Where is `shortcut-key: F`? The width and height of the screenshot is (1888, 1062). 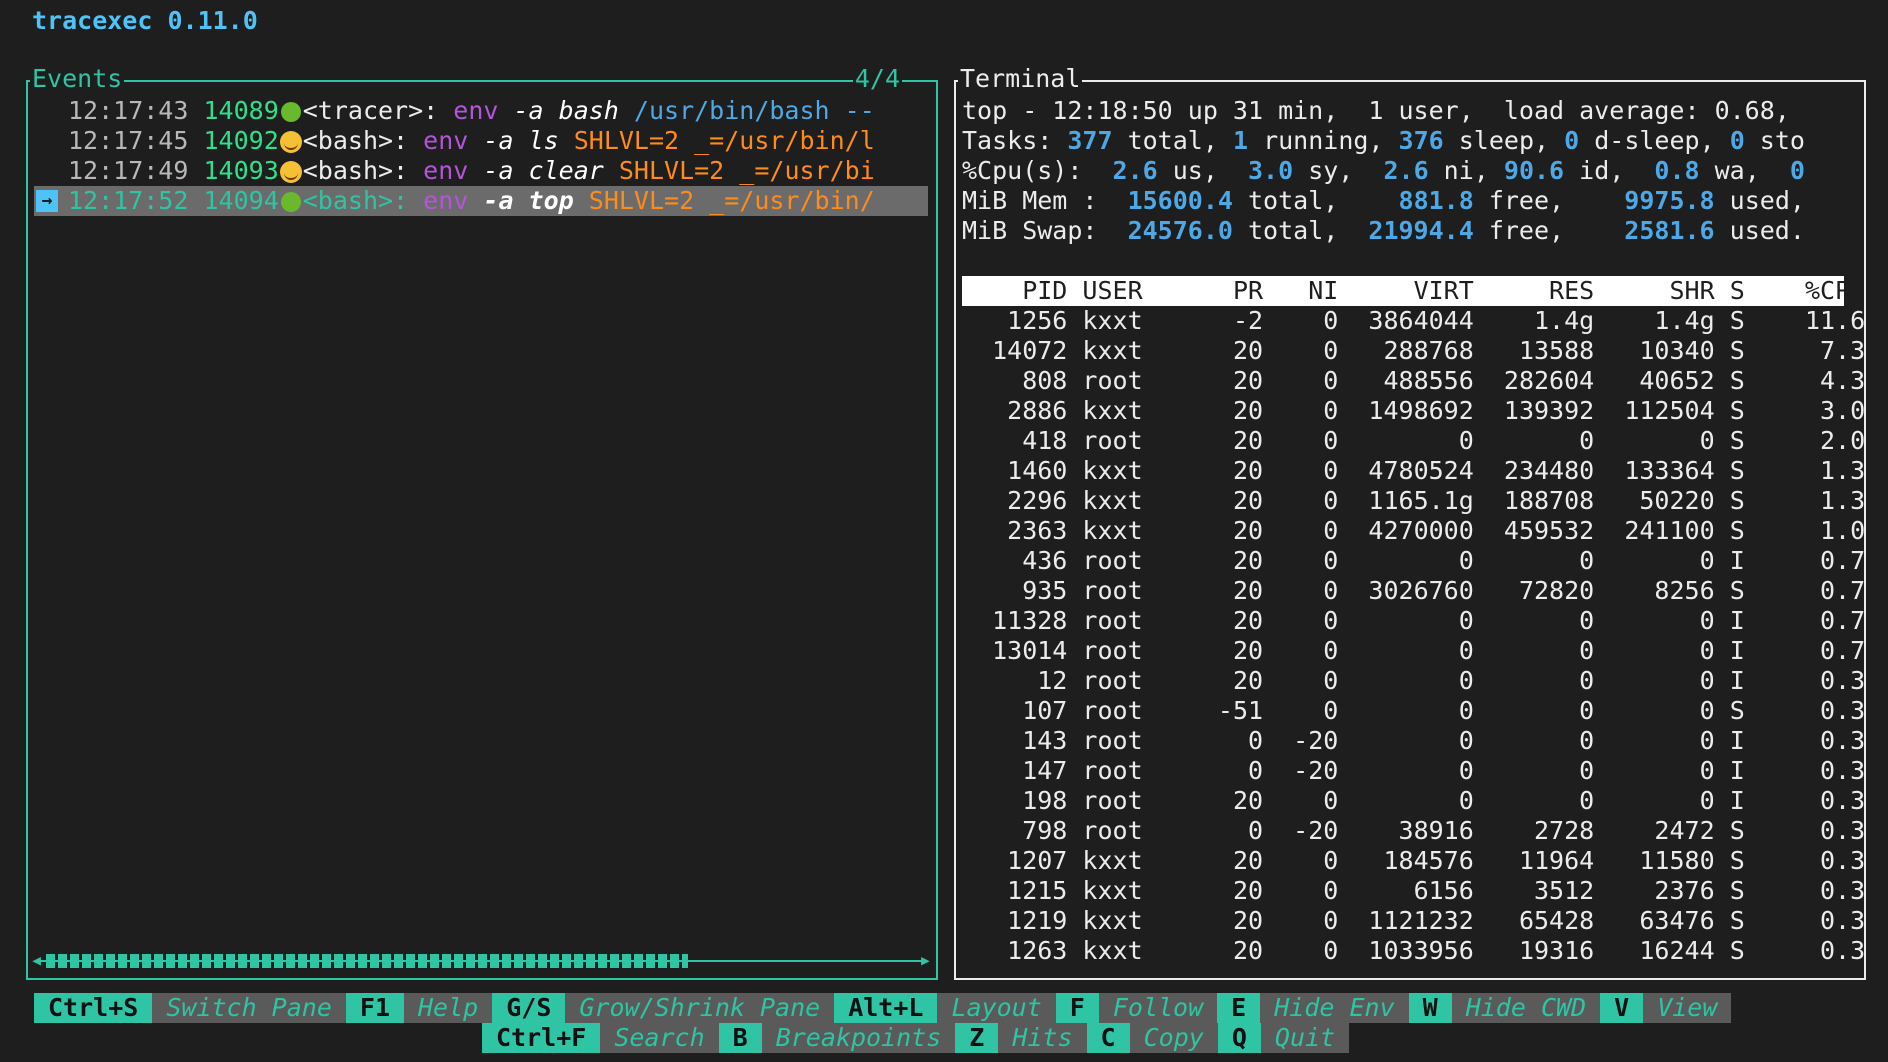 shortcut-key: F is located at coordinates (1077, 1008).